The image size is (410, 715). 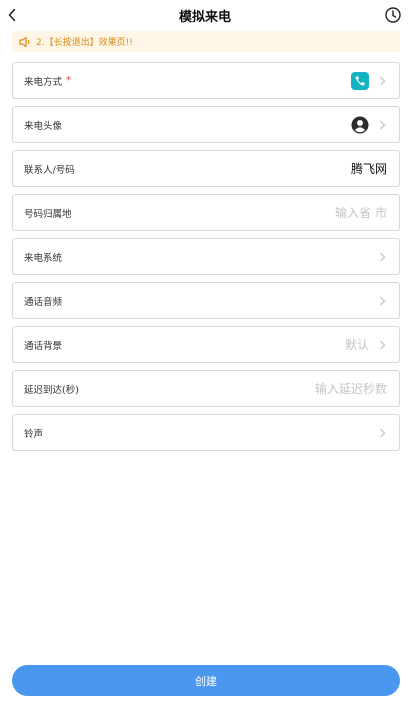 What do you see at coordinates (206, 212) in the screenshot?
I see `row-number-location: 号码归属地 输入省 市` at bounding box center [206, 212].